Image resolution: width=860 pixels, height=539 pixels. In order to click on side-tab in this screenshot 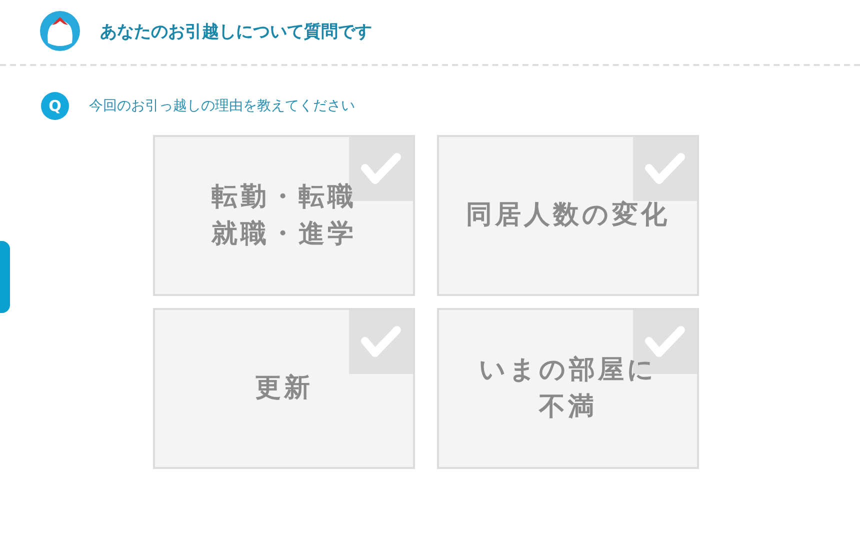, I will do `click(5, 277)`.